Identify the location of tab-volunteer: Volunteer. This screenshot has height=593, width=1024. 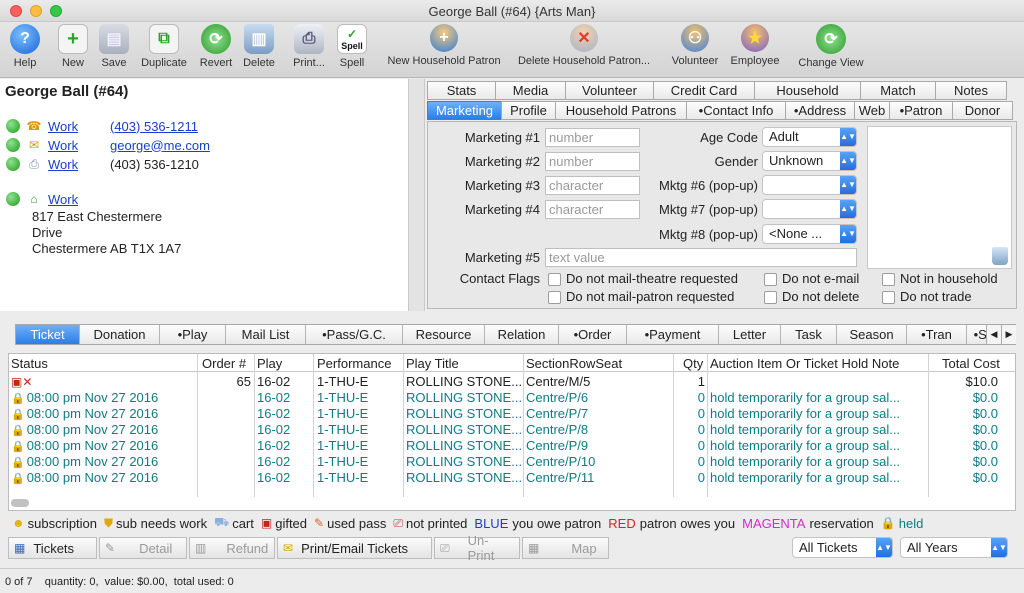
(609, 90).